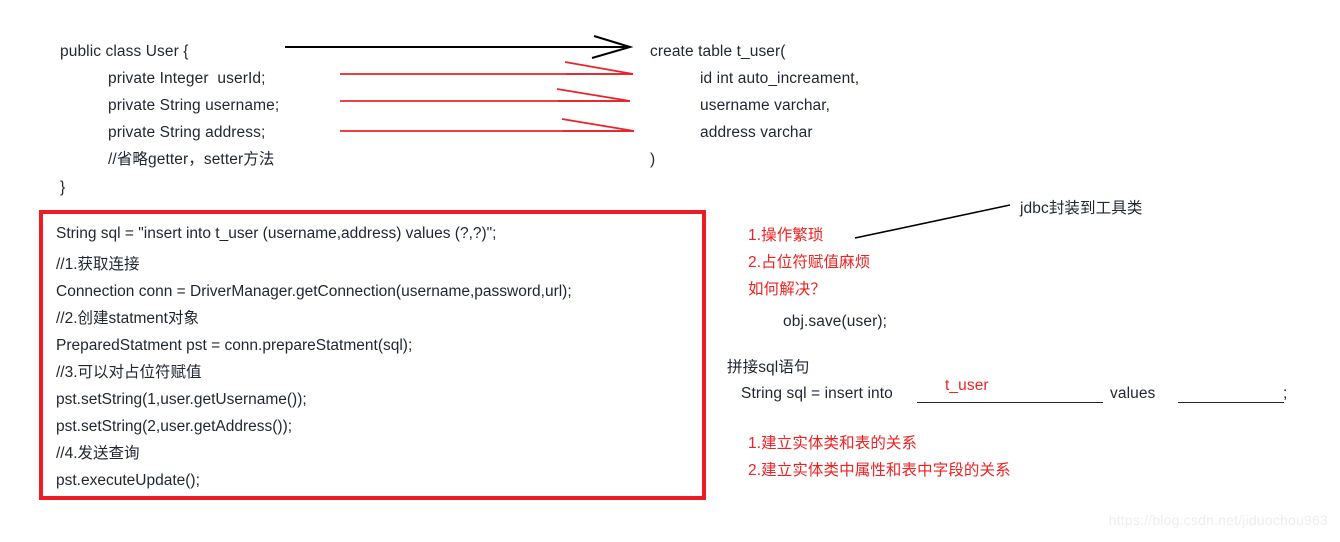 The image size is (1340, 542). What do you see at coordinates (756, 132) in the screenshot?
I see `sql-table-line-3: address varchar` at bounding box center [756, 132].